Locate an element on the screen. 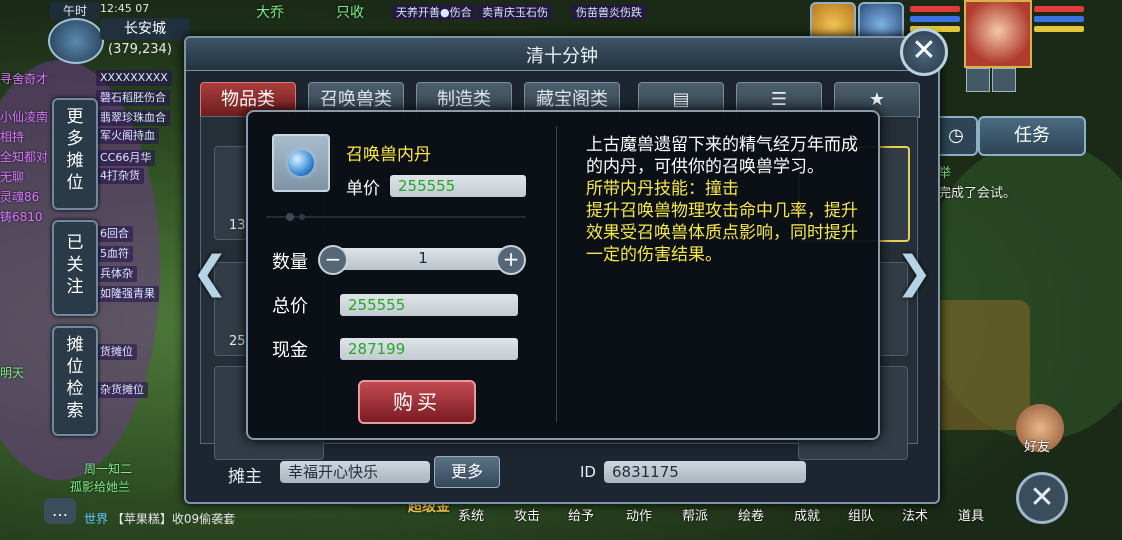 This screenshot has height=540, width=1122. player-coordinates: (379,234) is located at coordinates (140, 49).